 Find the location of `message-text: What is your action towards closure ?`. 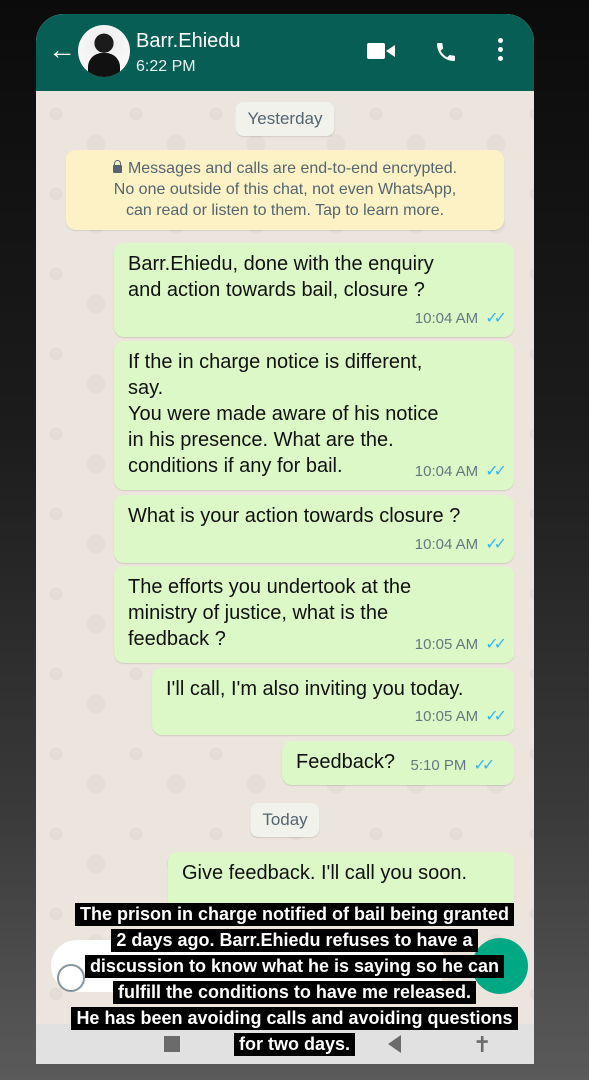

message-text: What is your action towards closure ? is located at coordinates (294, 516).